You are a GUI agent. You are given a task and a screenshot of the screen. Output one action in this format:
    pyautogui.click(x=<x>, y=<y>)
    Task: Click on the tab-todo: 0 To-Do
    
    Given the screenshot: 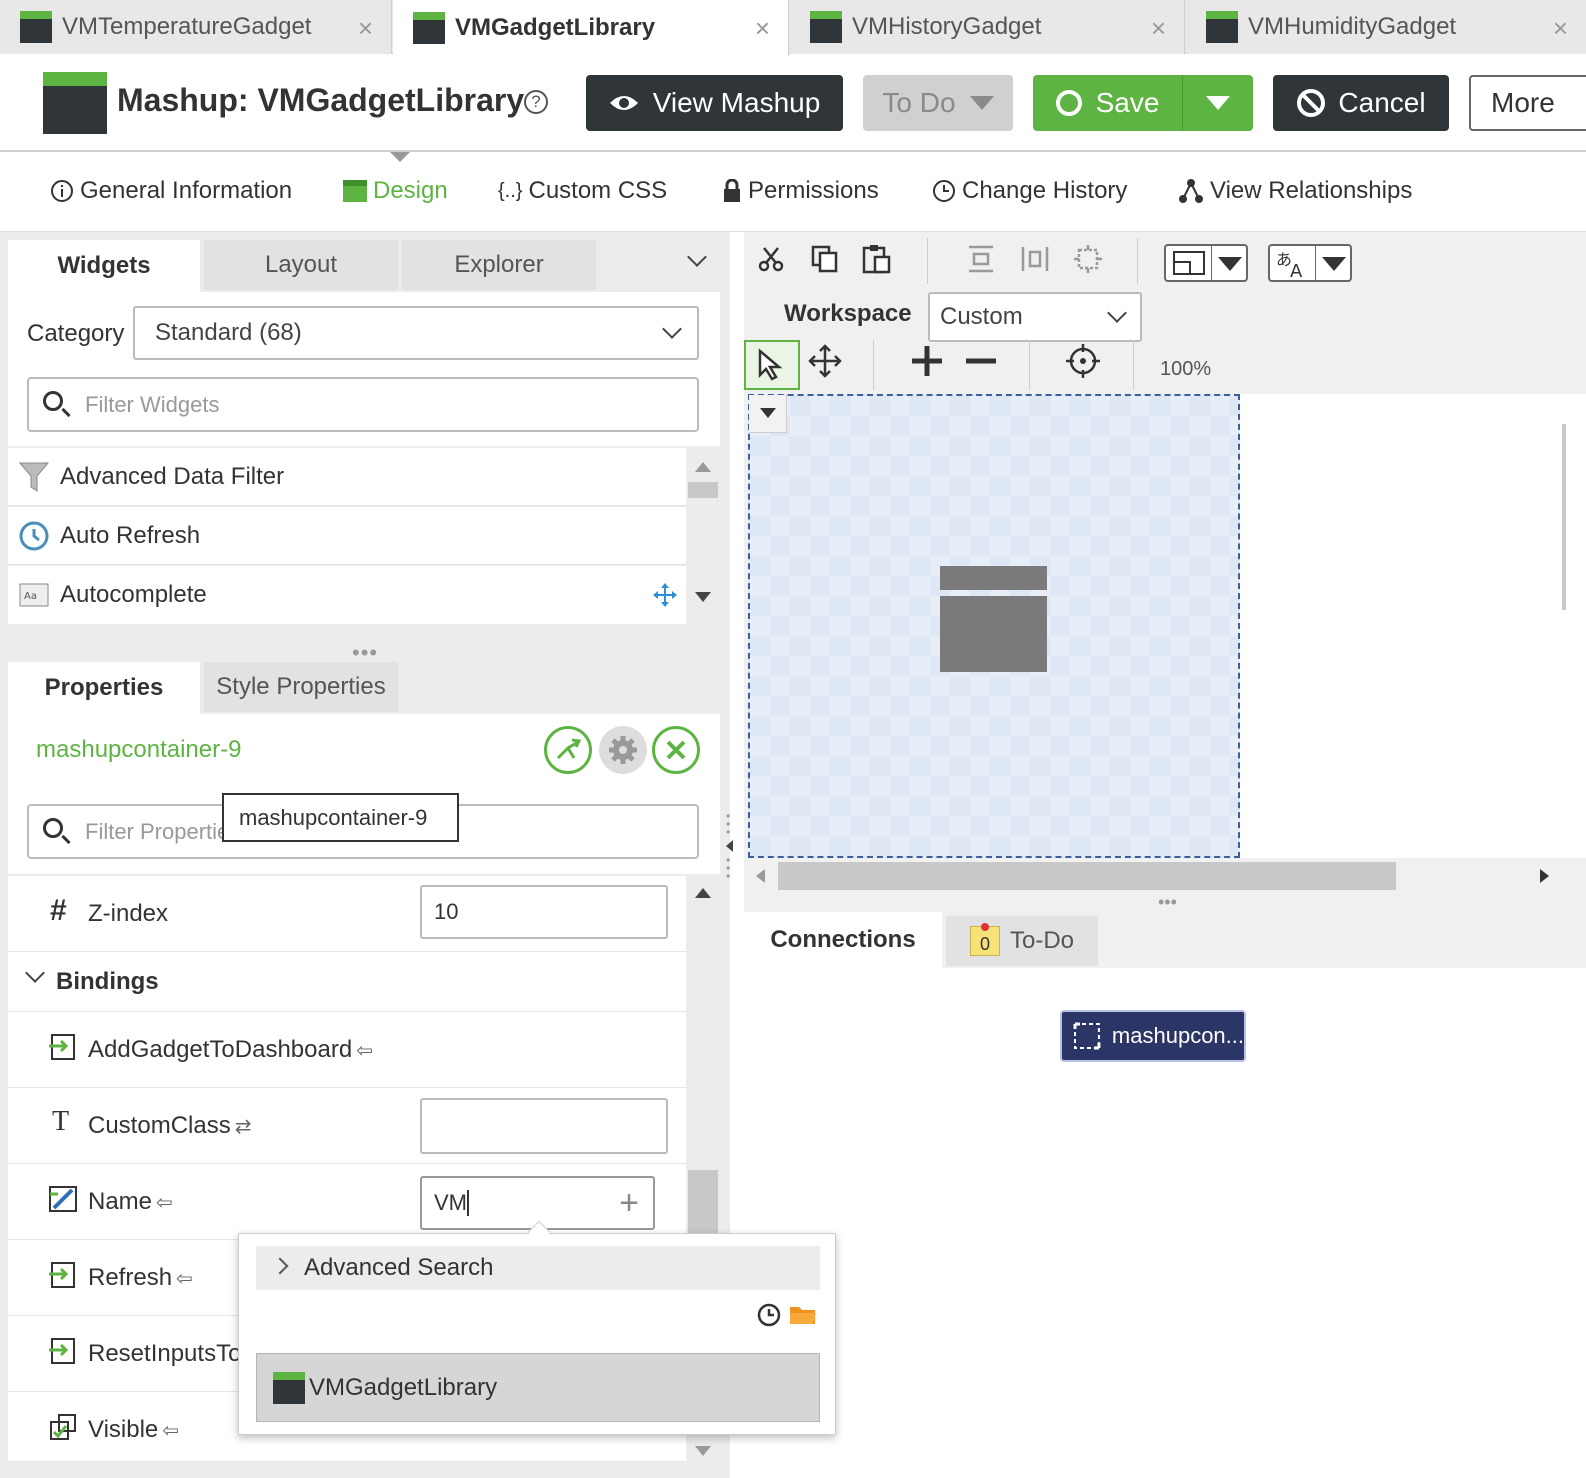 What is the action you would take?
    pyautogui.click(x=1022, y=941)
    